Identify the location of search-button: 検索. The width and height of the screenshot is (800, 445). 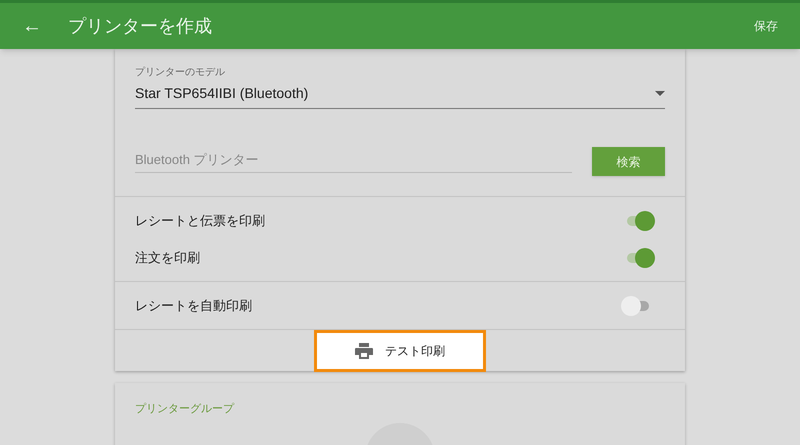
(628, 161).